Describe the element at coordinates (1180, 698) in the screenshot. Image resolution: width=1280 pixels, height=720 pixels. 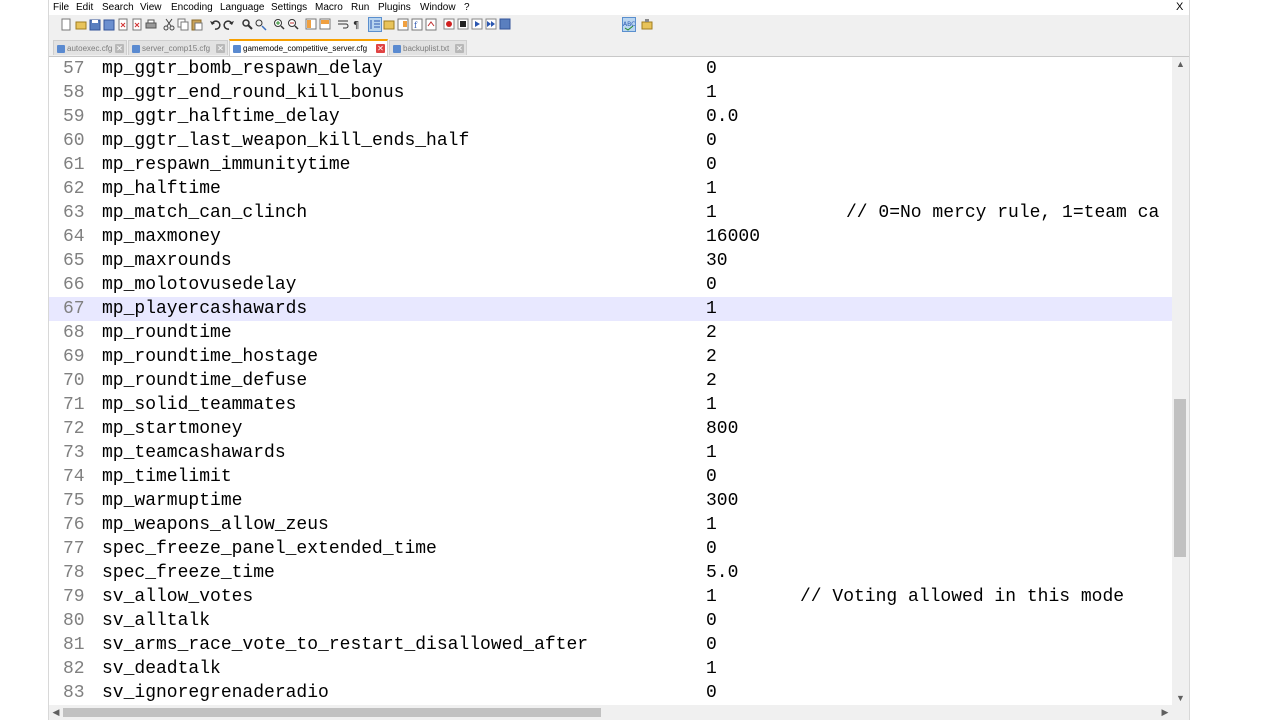
I see `scroll-down-icon: ▼` at that location.